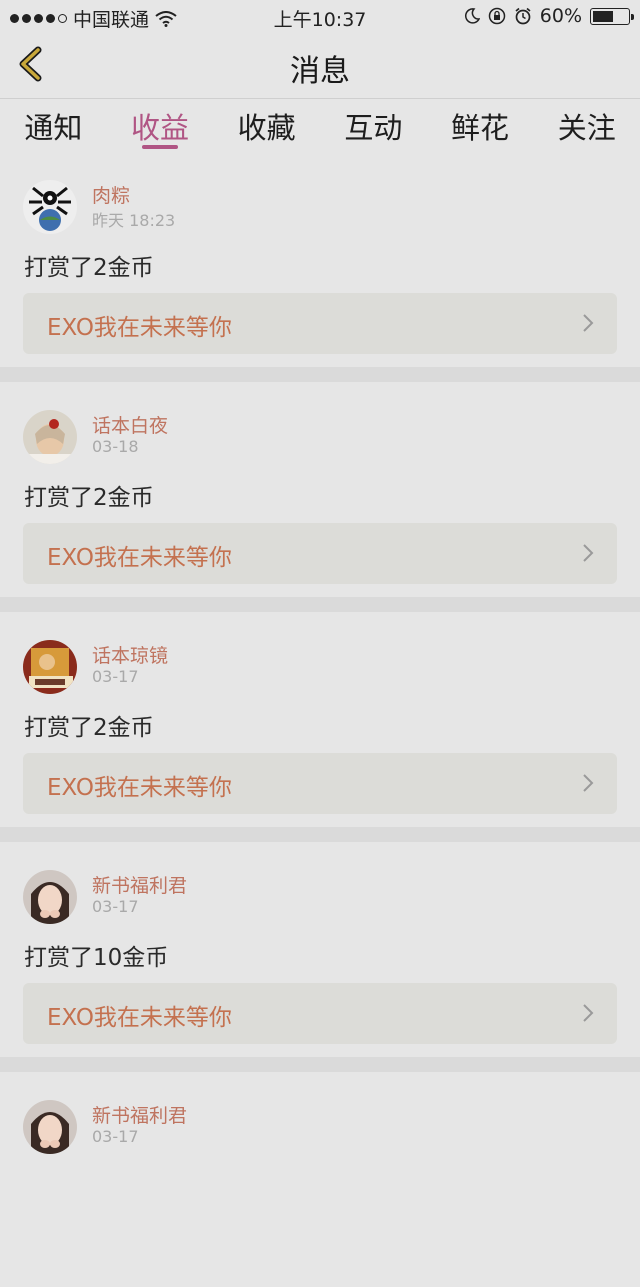 The image size is (640, 1287). What do you see at coordinates (320, 71) in the screenshot?
I see `page-title: 消息` at bounding box center [320, 71].